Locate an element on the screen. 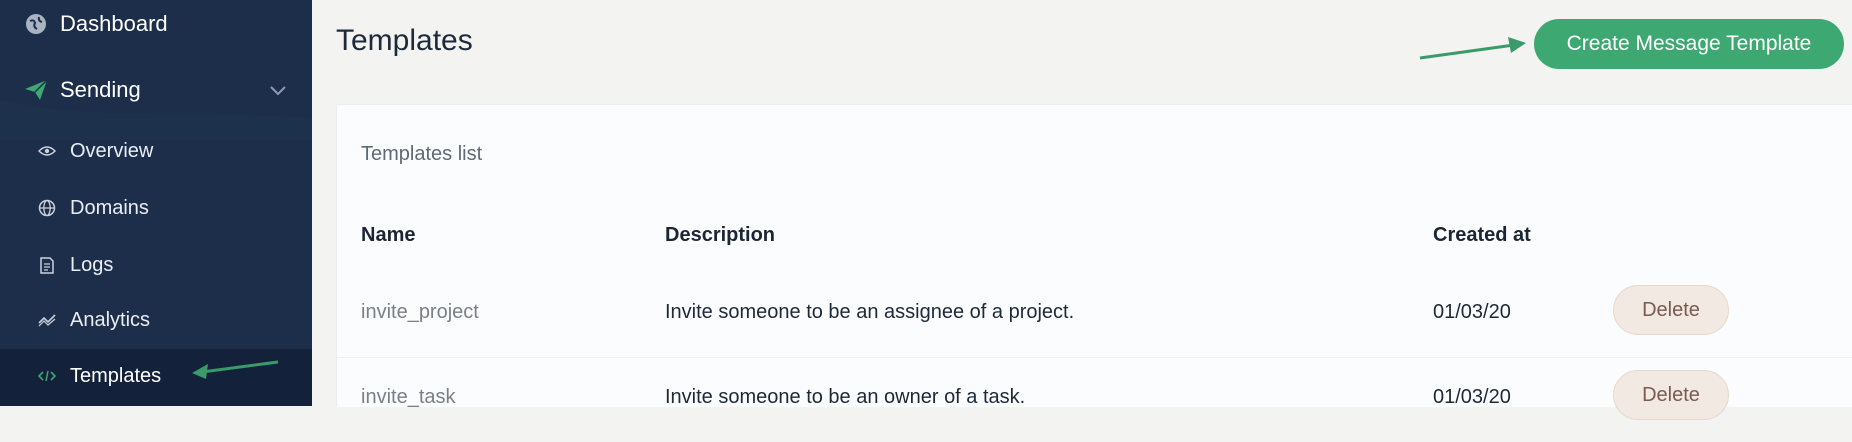 This screenshot has width=1852, height=442. eye-icon is located at coordinates (47, 151).